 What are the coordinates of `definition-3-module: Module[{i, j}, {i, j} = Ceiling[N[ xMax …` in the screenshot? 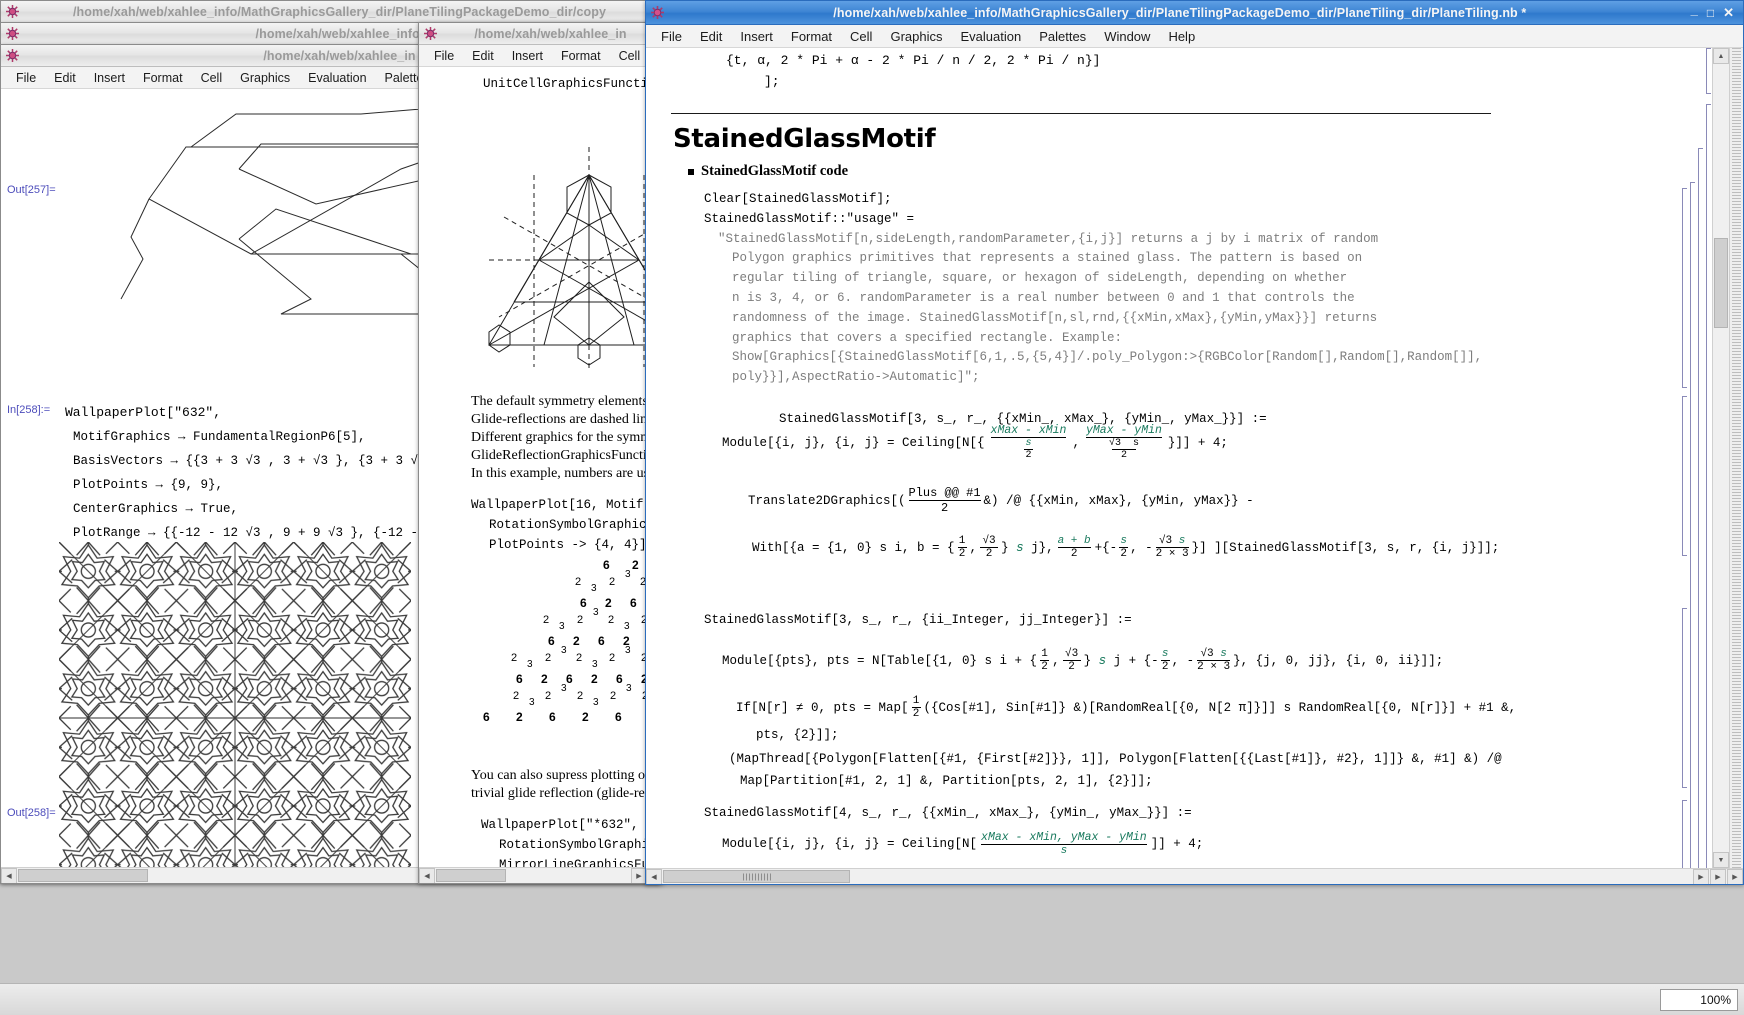 It's located at (962, 844).